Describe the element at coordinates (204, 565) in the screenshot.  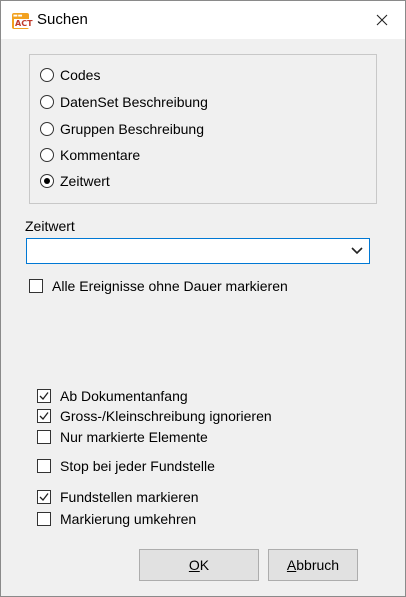
I see `ok-label-rest: K` at that location.